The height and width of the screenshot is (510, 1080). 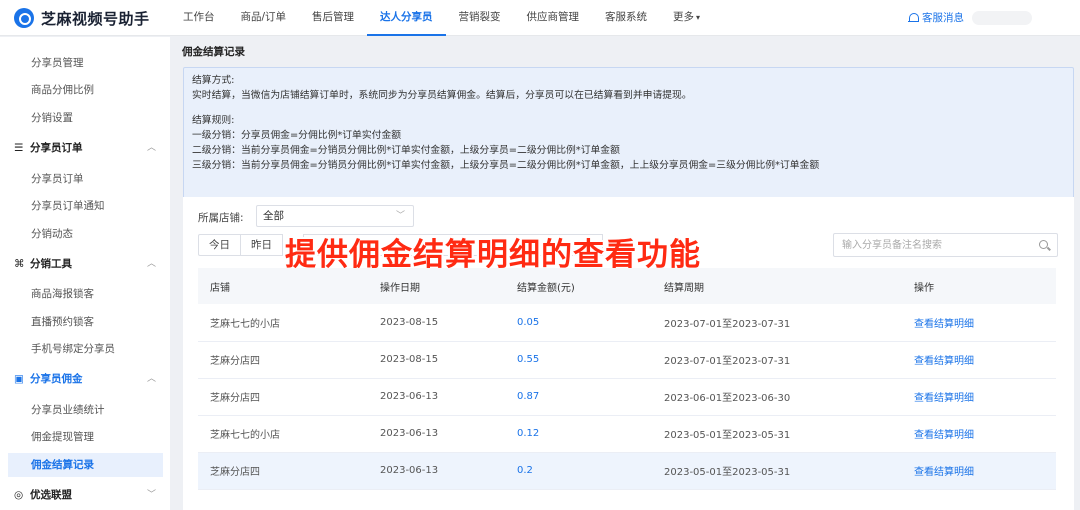 I want to click on today-button: 今日, so click(x=219, y=245).